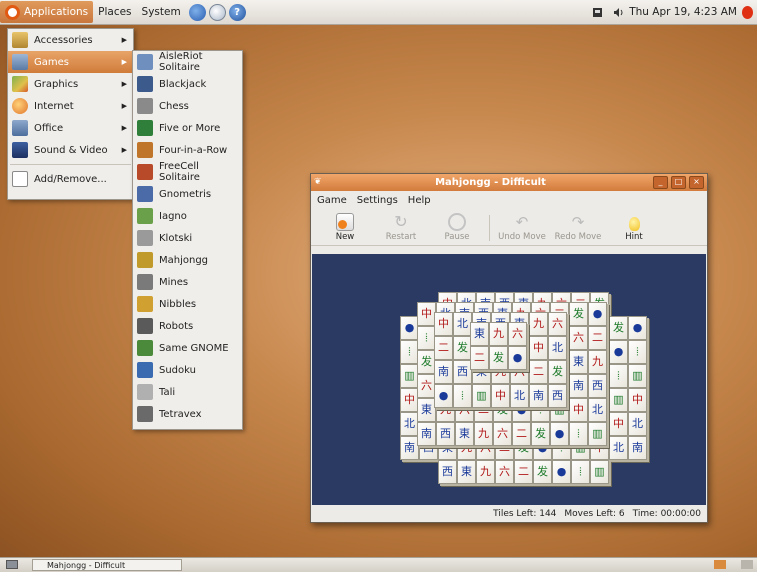 The height and width of the screenshot is (572, 757). I want to click on games-item-sudoku: Sudoku, so click(187, 370).